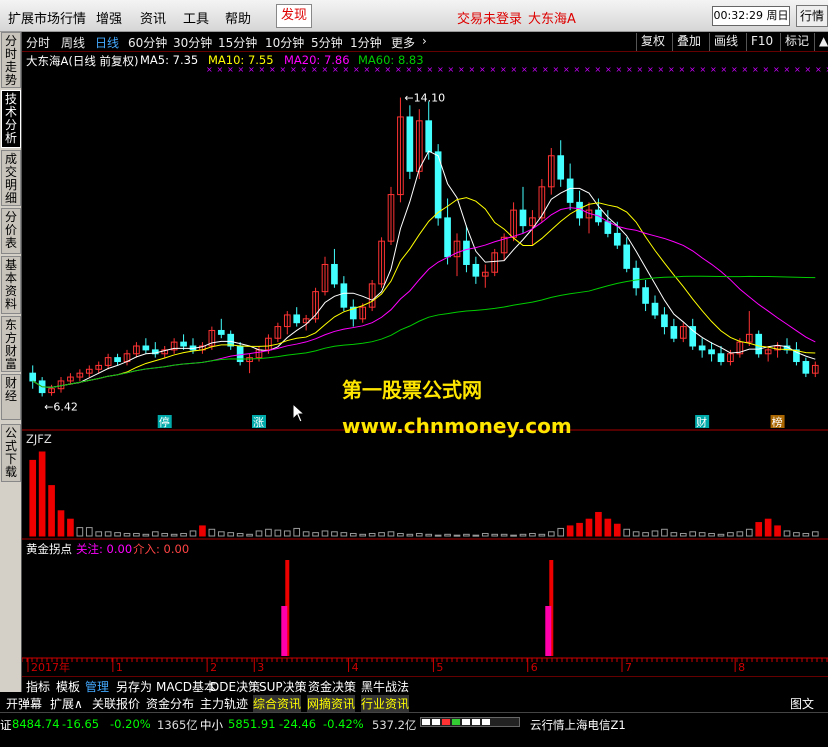  What do you see at coordinates (751, 16) in the screenshot?
I see `clock: 00:32:29 周日` at bounding box center [751, 16].